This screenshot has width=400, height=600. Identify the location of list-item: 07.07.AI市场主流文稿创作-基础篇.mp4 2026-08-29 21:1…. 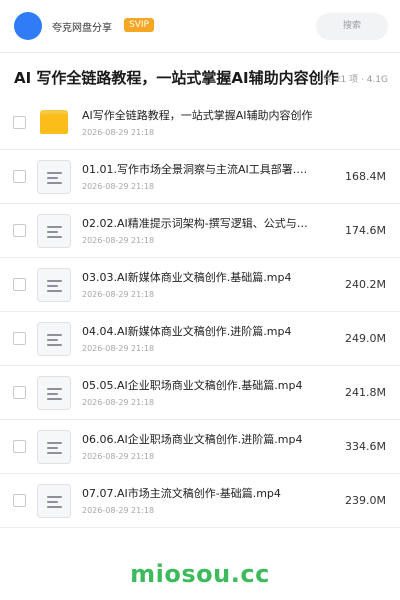
(200, 501).